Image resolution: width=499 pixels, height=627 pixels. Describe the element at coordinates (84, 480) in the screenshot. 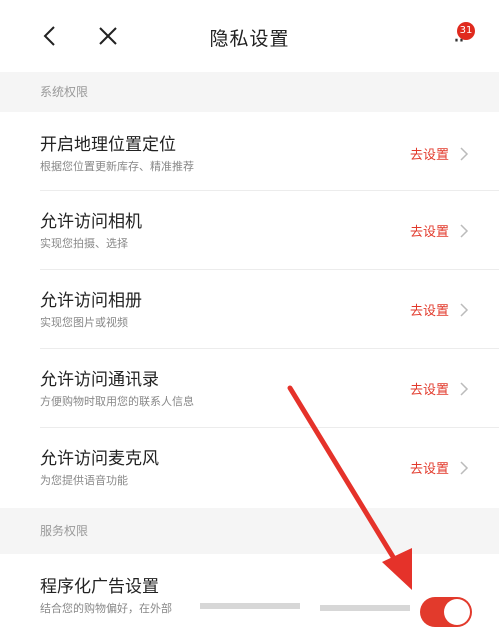

I see `row-subtitle: 为您提供语音功能` at that location.